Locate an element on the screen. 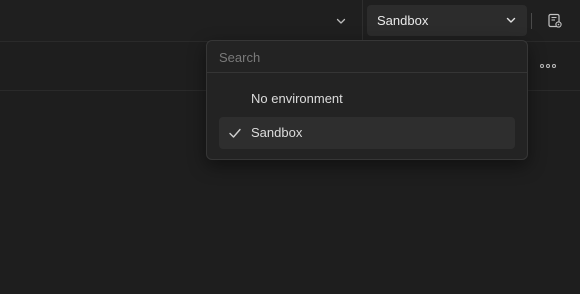  top-bar: Sandbox is located at coordinates (290, 21).